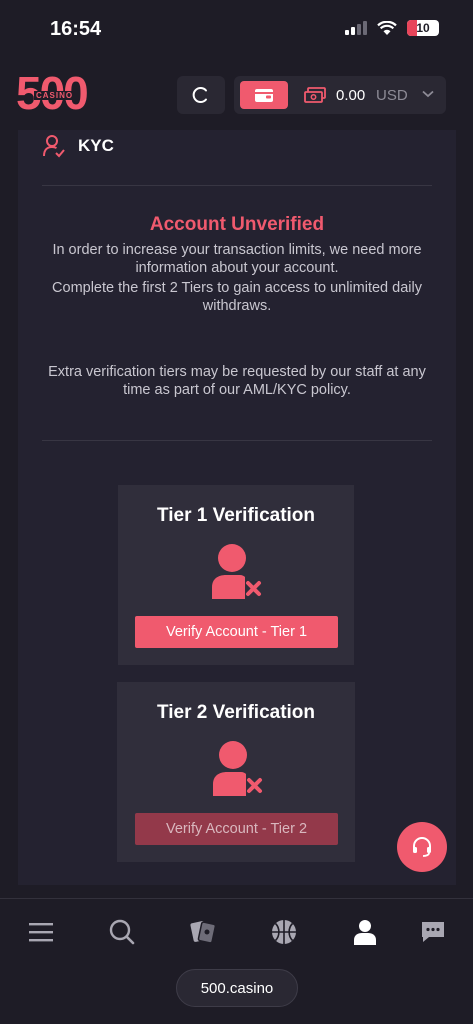 This screenshot has height=1024, width=473. Describe the element at coordinates (236, 632) in the screenshot. I see `verify-tier-1-button: Verify Account - Tier 1` at that location.